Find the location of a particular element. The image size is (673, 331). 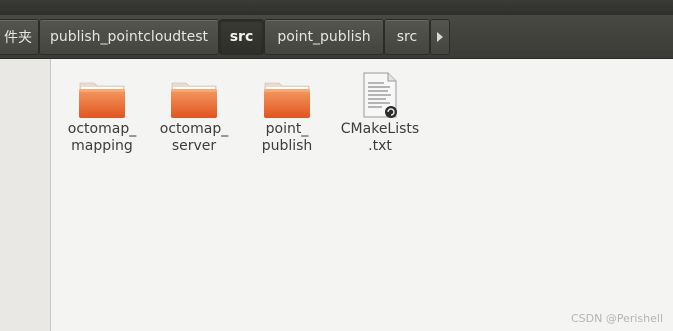

path-scroll-right-button is located at coordinates (440, 37).